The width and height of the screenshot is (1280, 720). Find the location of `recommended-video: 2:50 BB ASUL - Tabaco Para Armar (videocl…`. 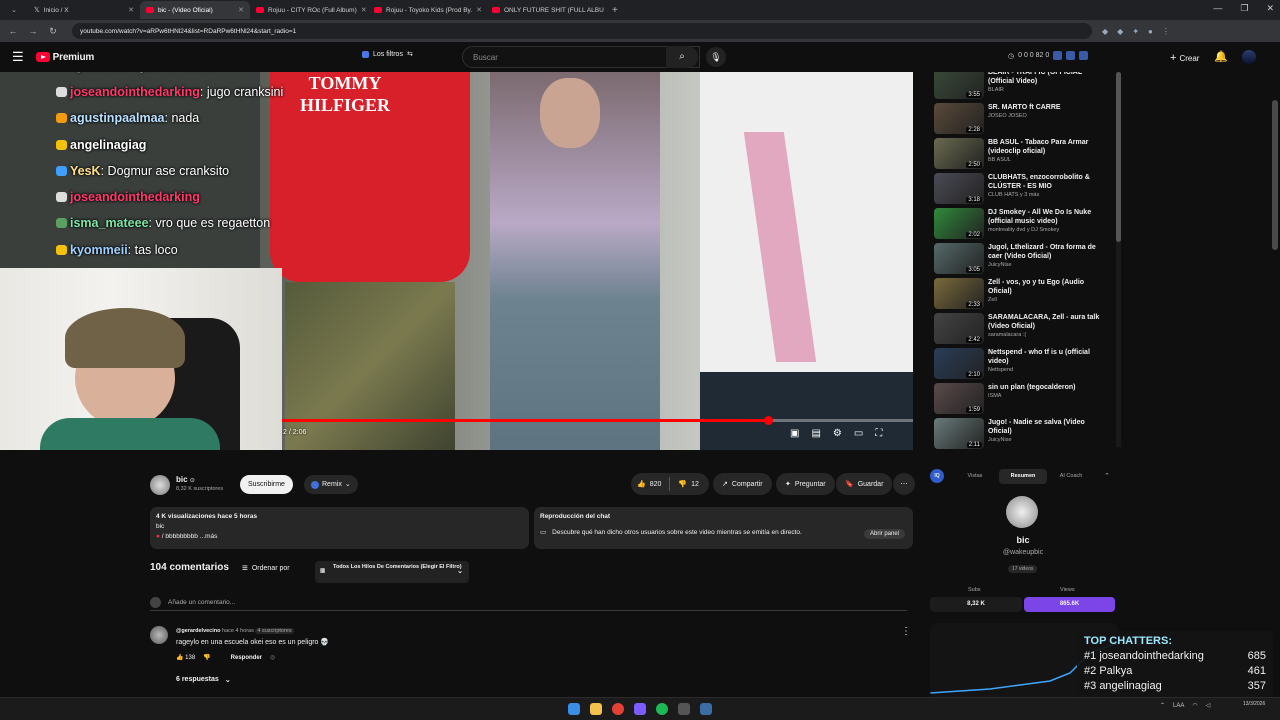

recommended-video: 2:50 BB ASUL - Tabaco Para Armar (videocl… is located at coordinates (1028, 154).